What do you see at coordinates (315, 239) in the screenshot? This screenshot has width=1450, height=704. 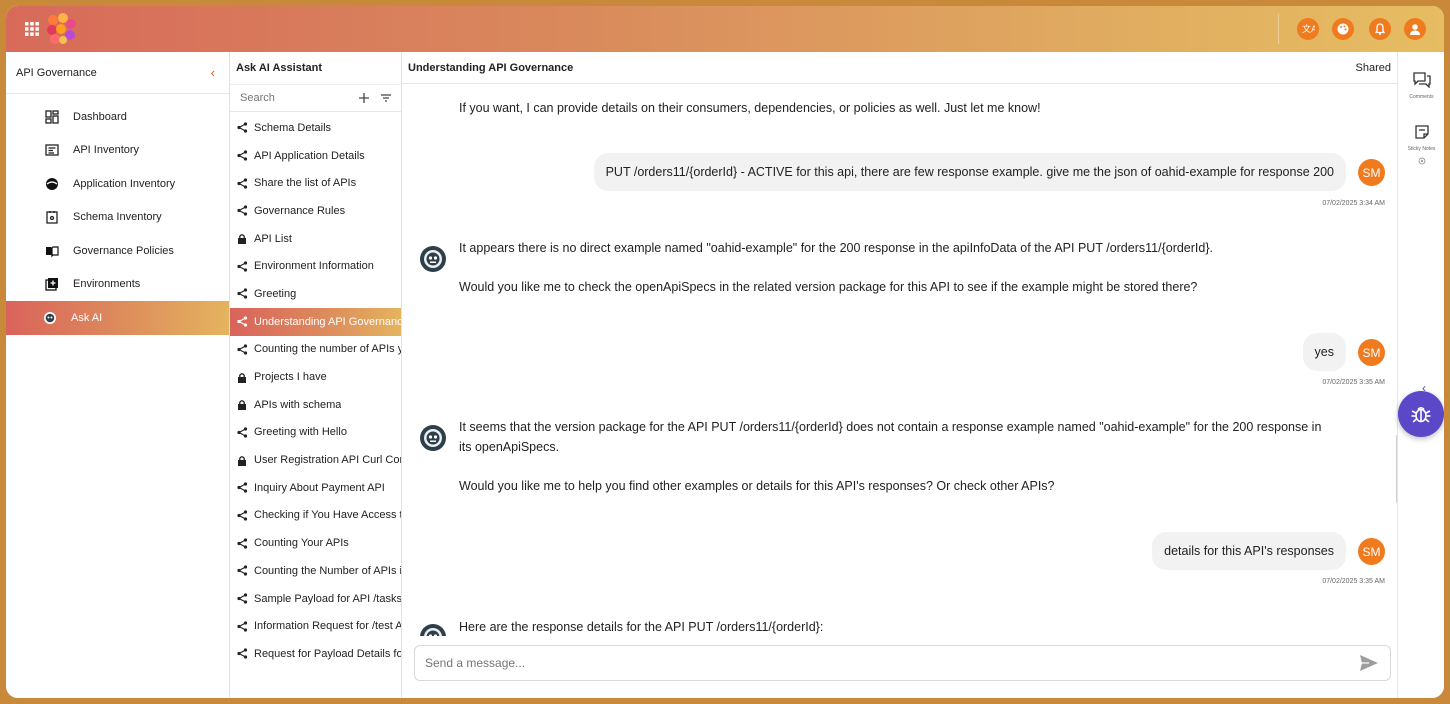 I see `conversation-item: API List` at bounding box center [315, 239].